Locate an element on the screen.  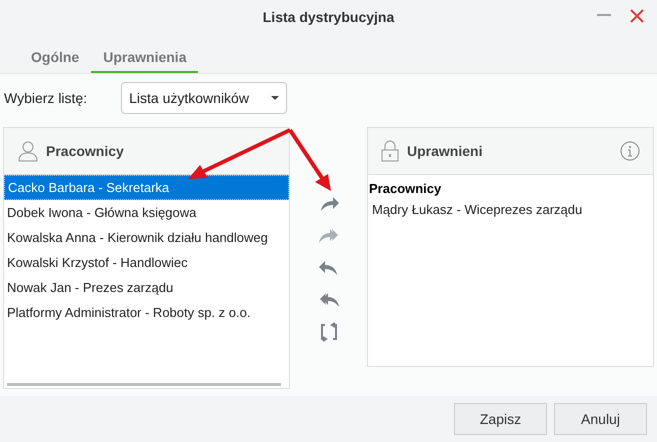
tab: Ogólne is located at coordinates (55, 58).